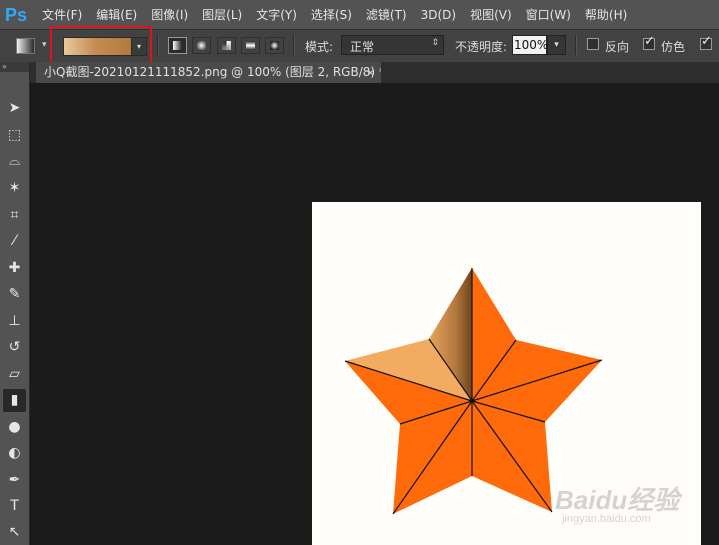 The image size is (719, 545). I want to click on menu-select: 选择(S), so click(331, 14).